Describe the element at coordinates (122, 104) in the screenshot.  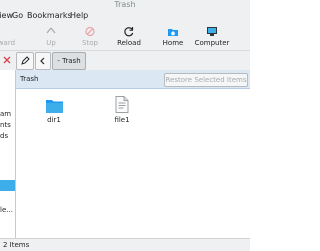
I see `text-file-icon` at that location.